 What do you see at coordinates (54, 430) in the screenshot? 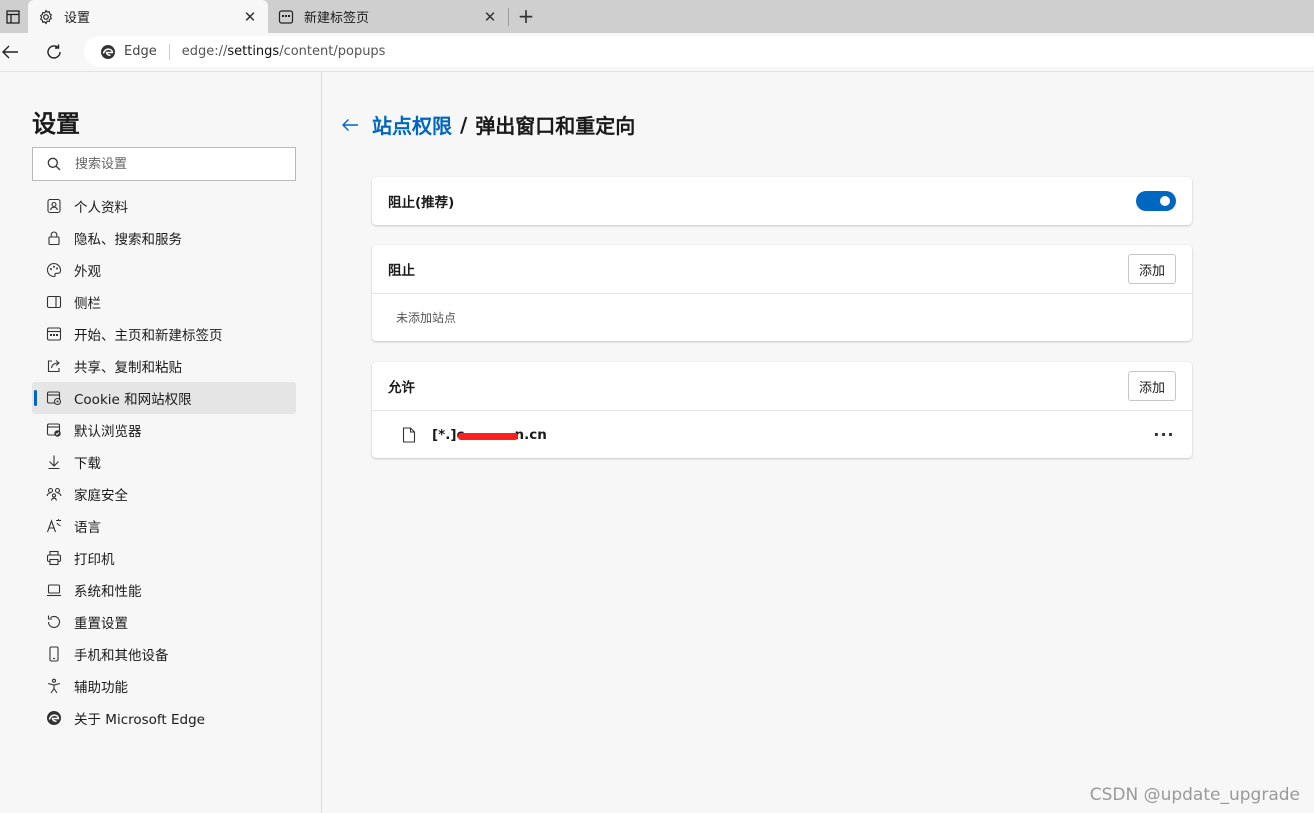
I see `browser-icon` at bounding box center [54, 430].